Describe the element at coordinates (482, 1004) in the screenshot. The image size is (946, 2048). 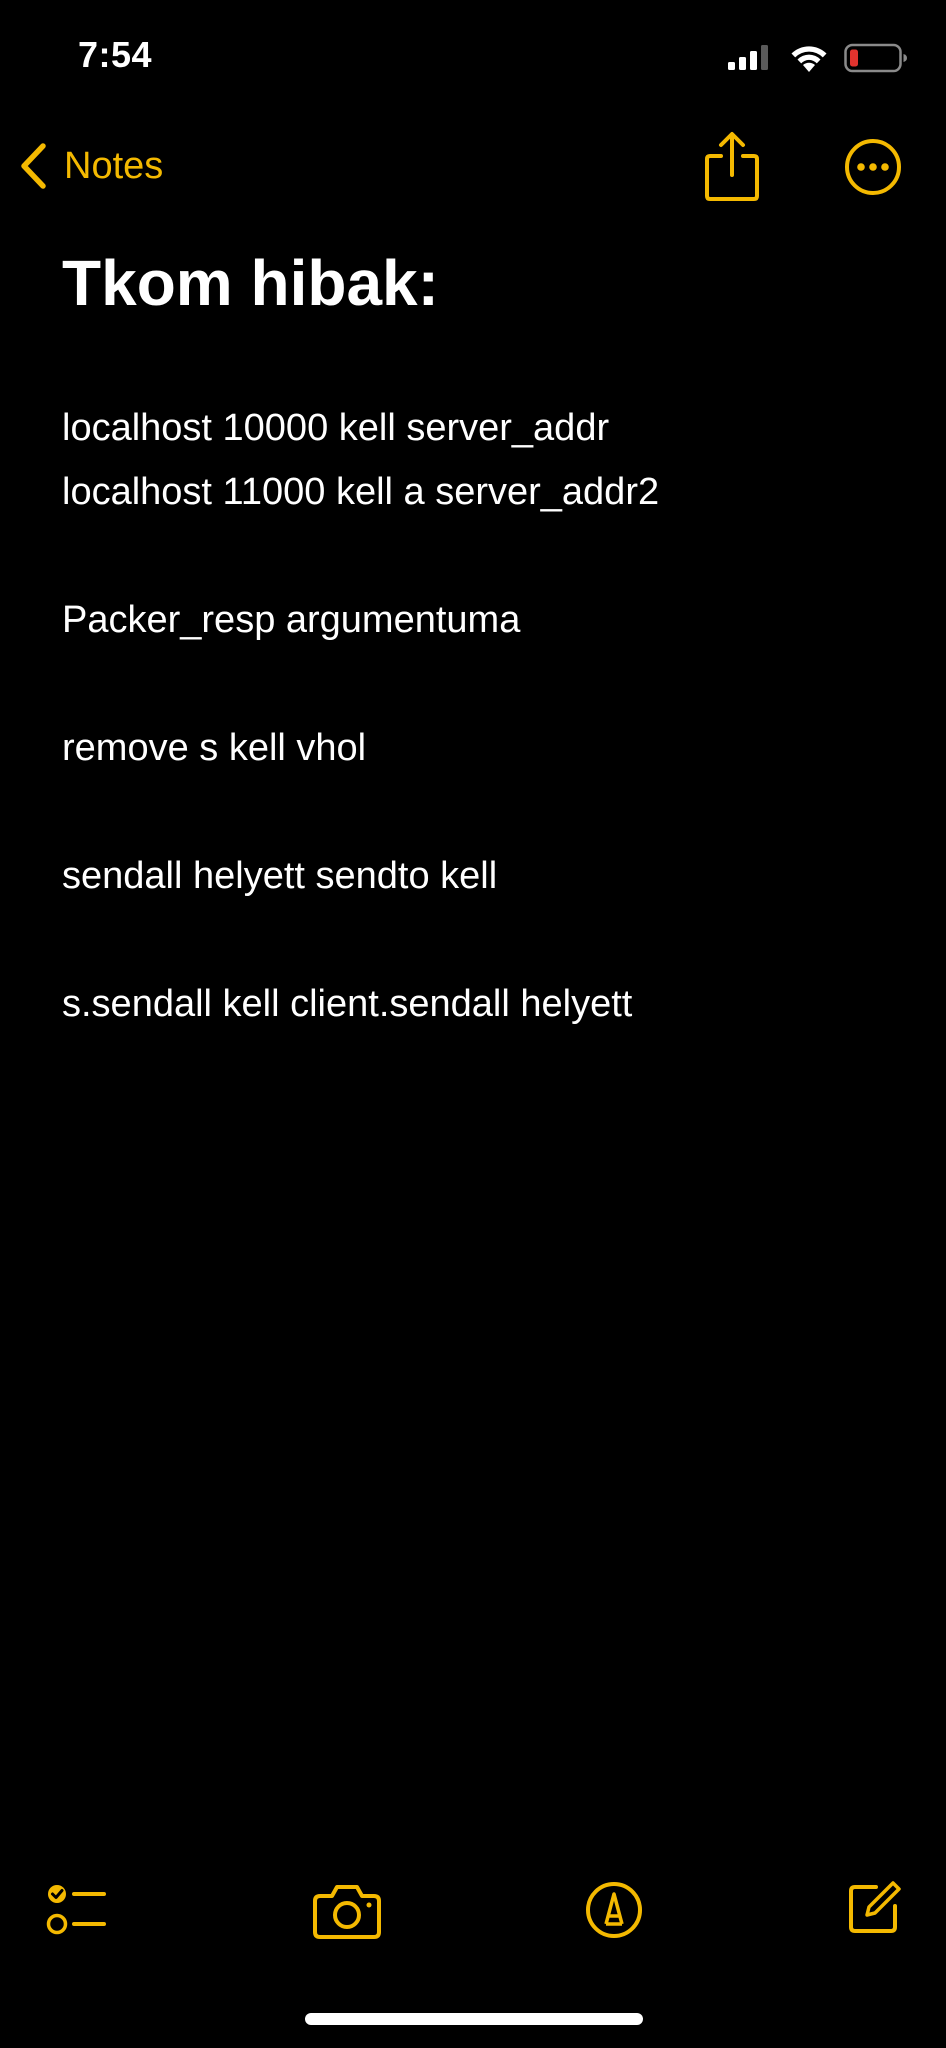
I see `note-line: s.sendall kell client.sendall helyett` at that location.